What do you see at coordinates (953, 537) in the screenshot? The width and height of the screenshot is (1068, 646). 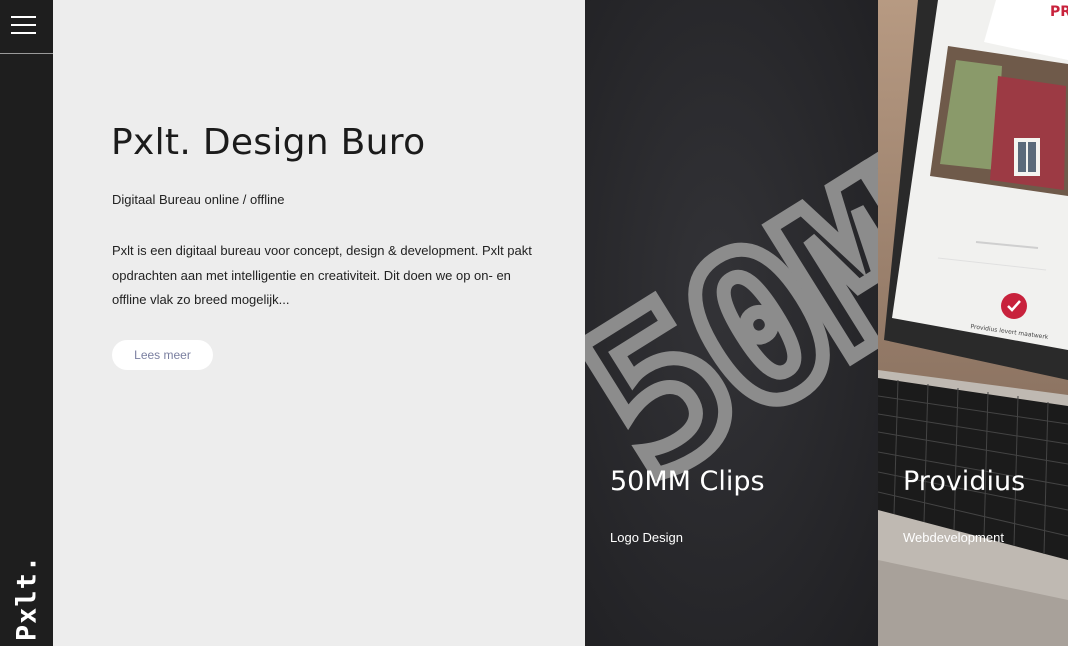 I see `project-category: Webdevelopment` at bounding box center [953, 537].